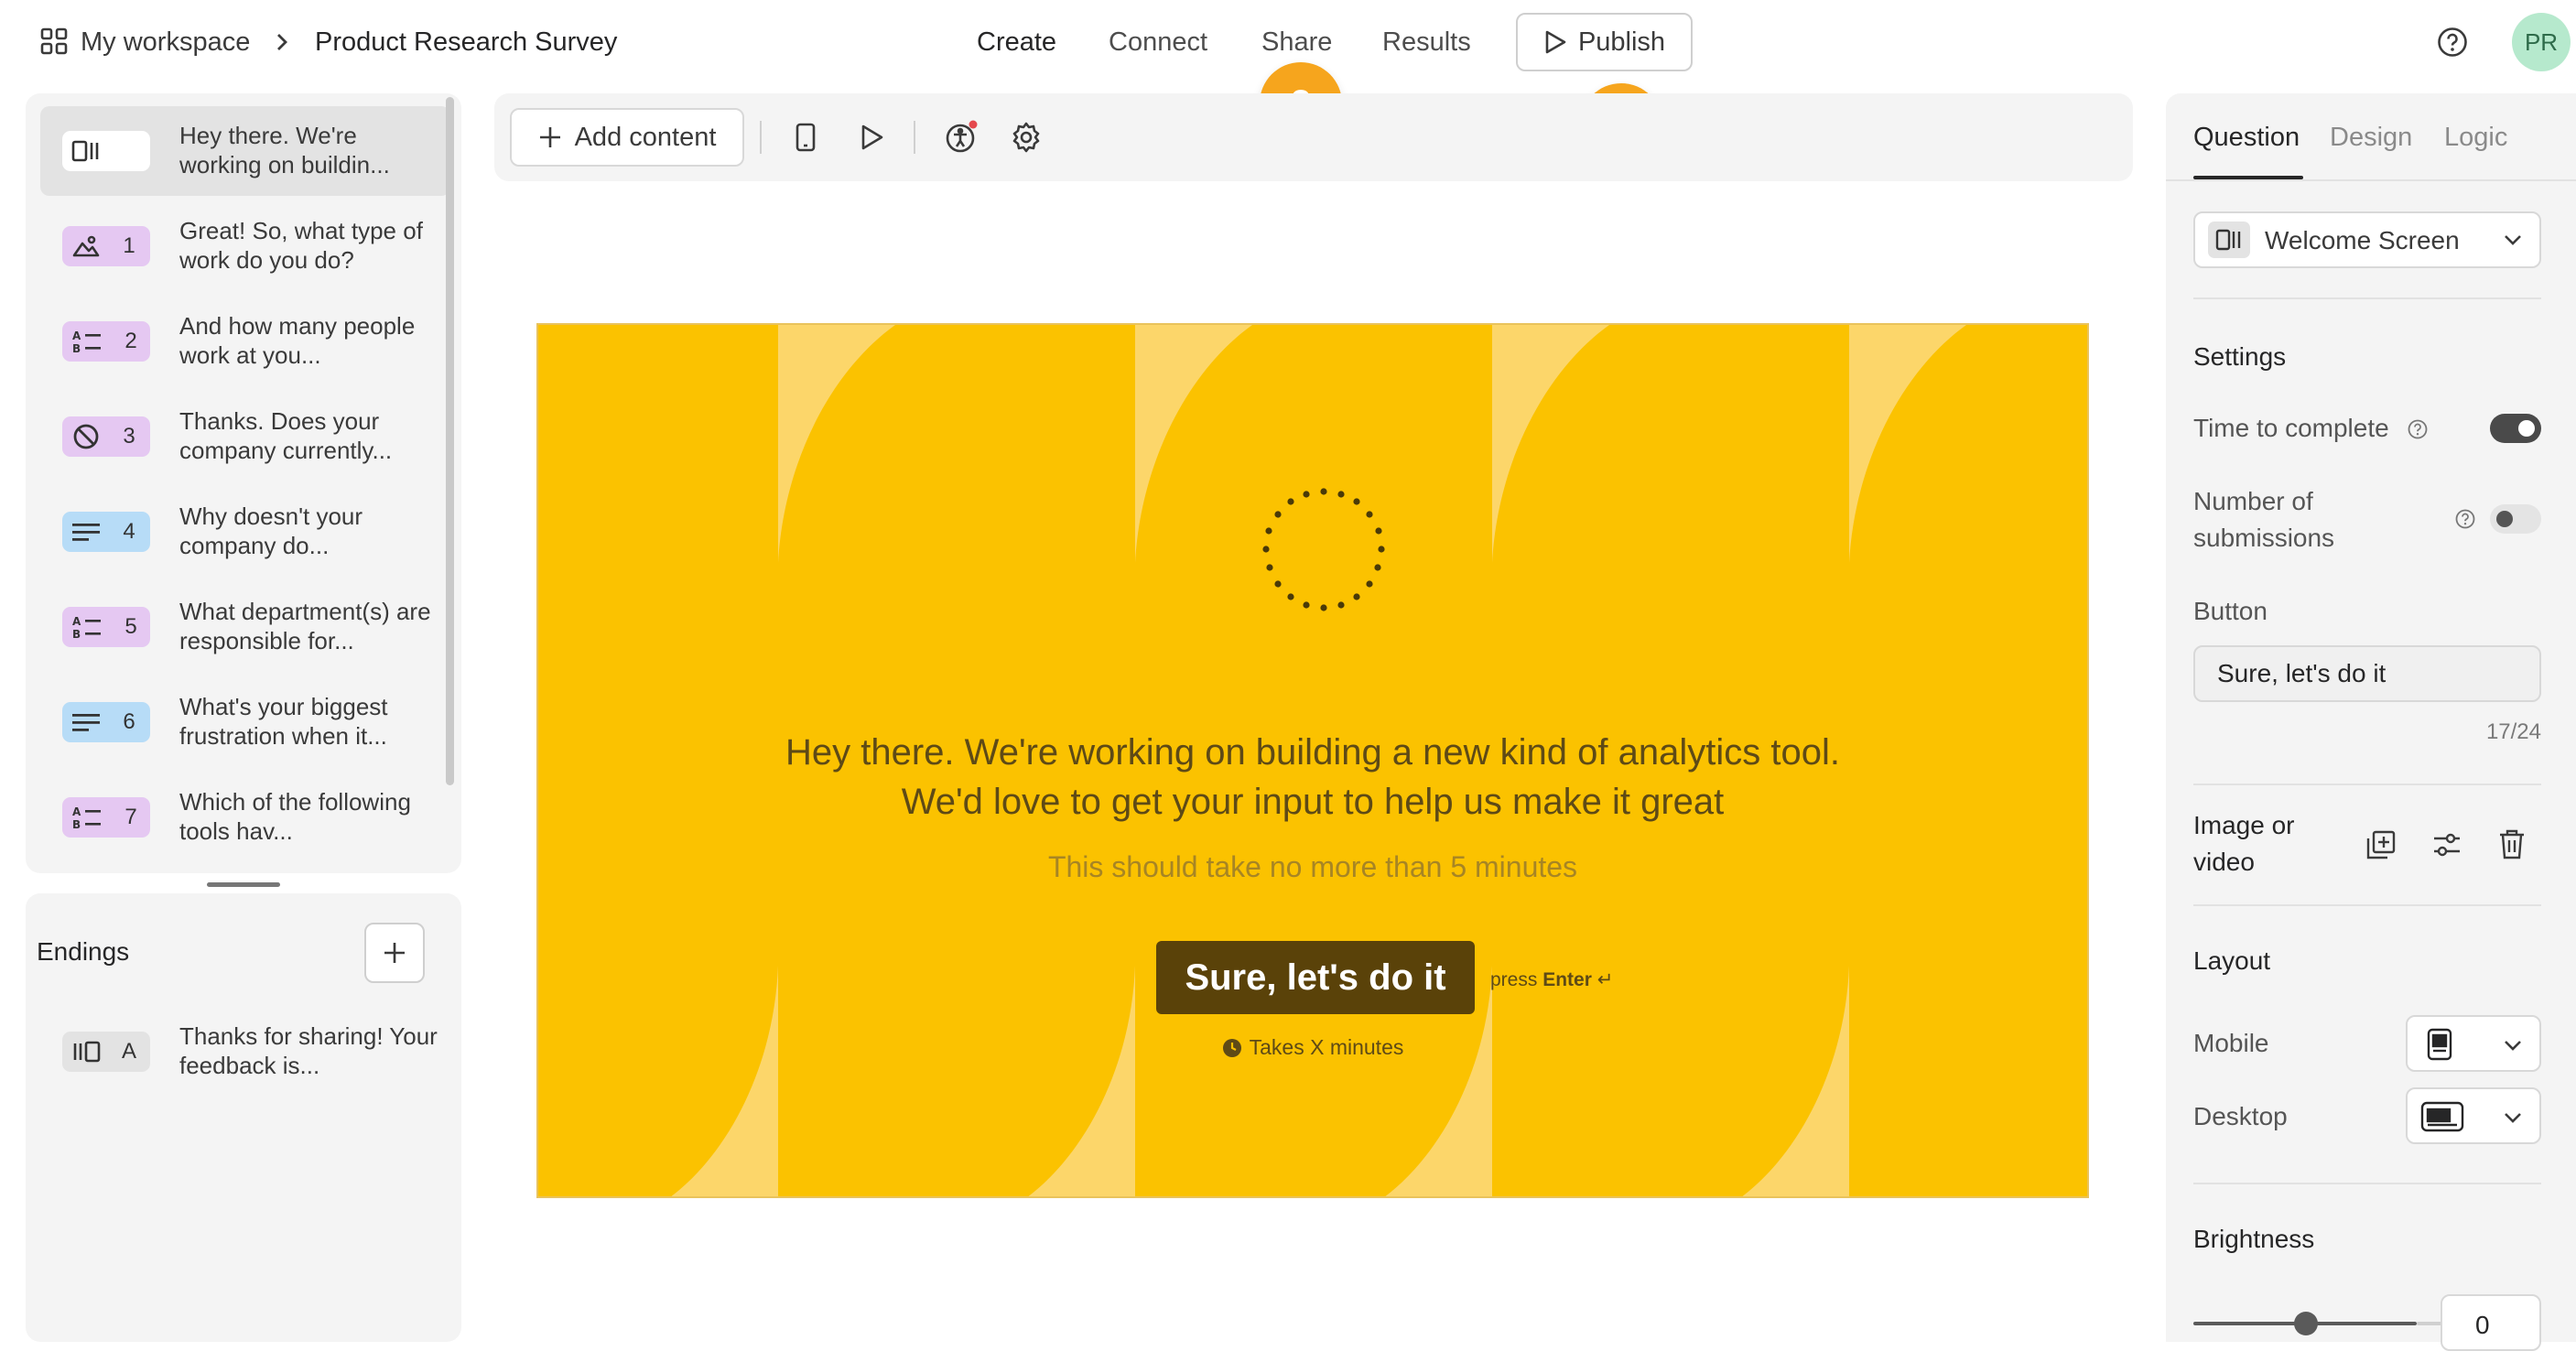  Describe the element at coordinates (129, 531) in the screenshot. I see `question-number: 4` at that location.